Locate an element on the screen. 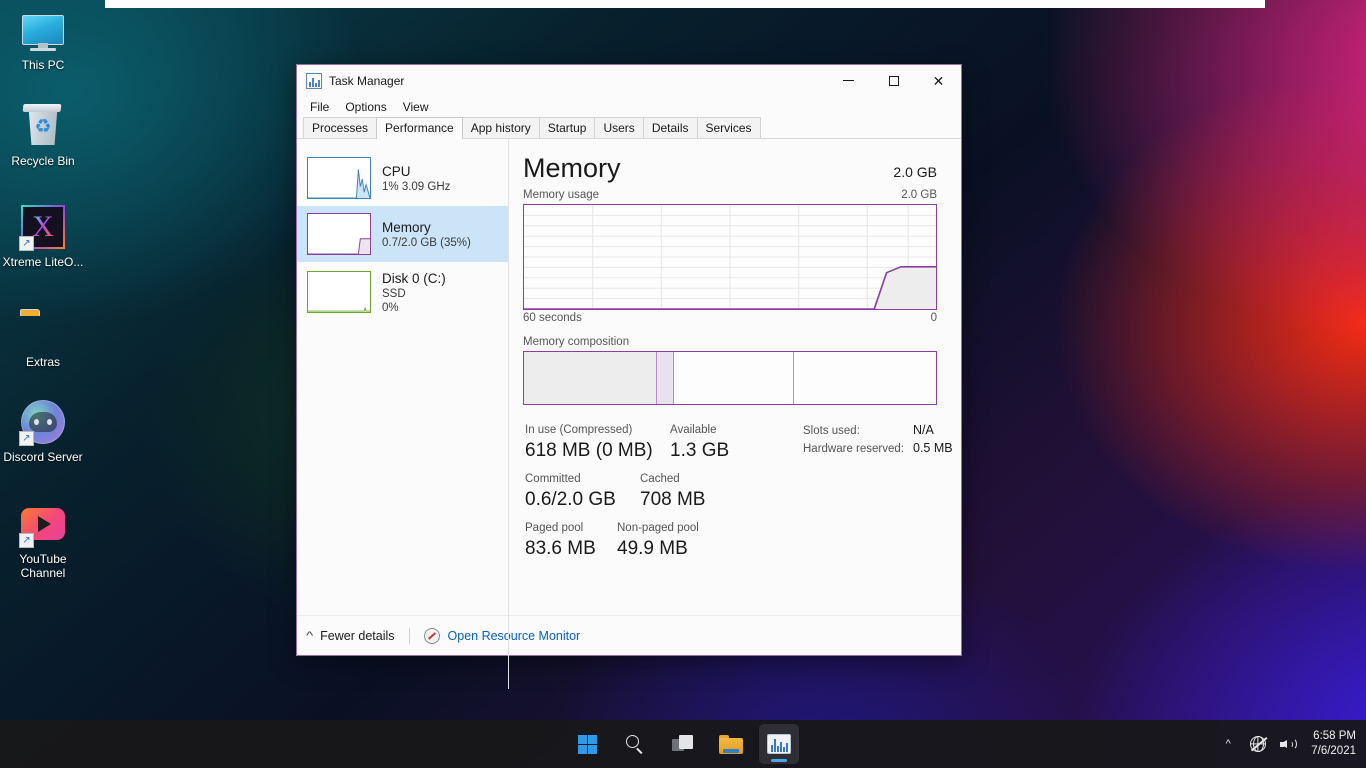  stat-label: Non-paged pool is located at coordinates (658, 528).